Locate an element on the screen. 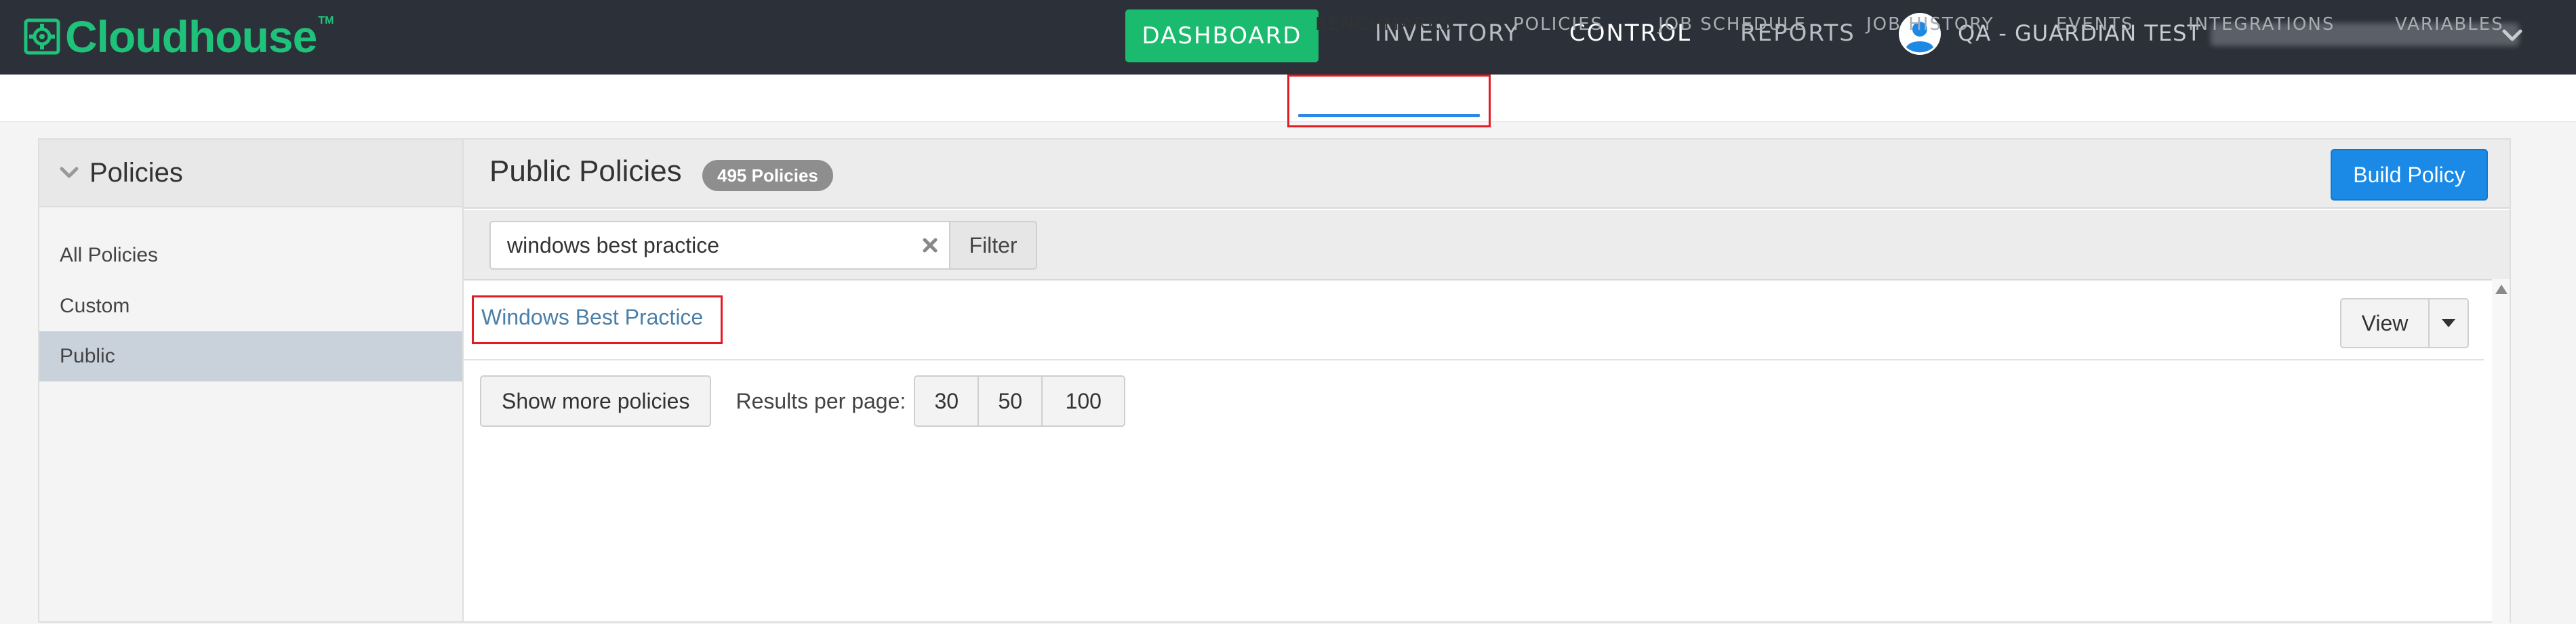  clear-search-icon is located at coordinates (930, 246).